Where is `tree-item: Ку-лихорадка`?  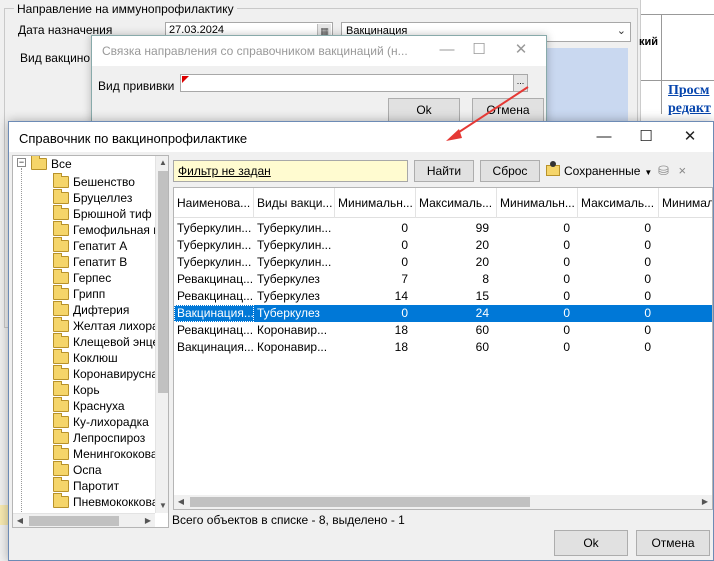 tree-item: Ку-лихорадка is located at coordinates (101, 421).